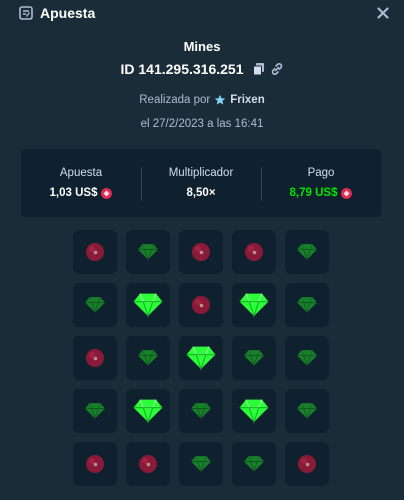 This screenshot has width=404, height=500. Describe the element at coordinates (321, 173) in the screenshot. I see `payout-label: Pago` at that location.